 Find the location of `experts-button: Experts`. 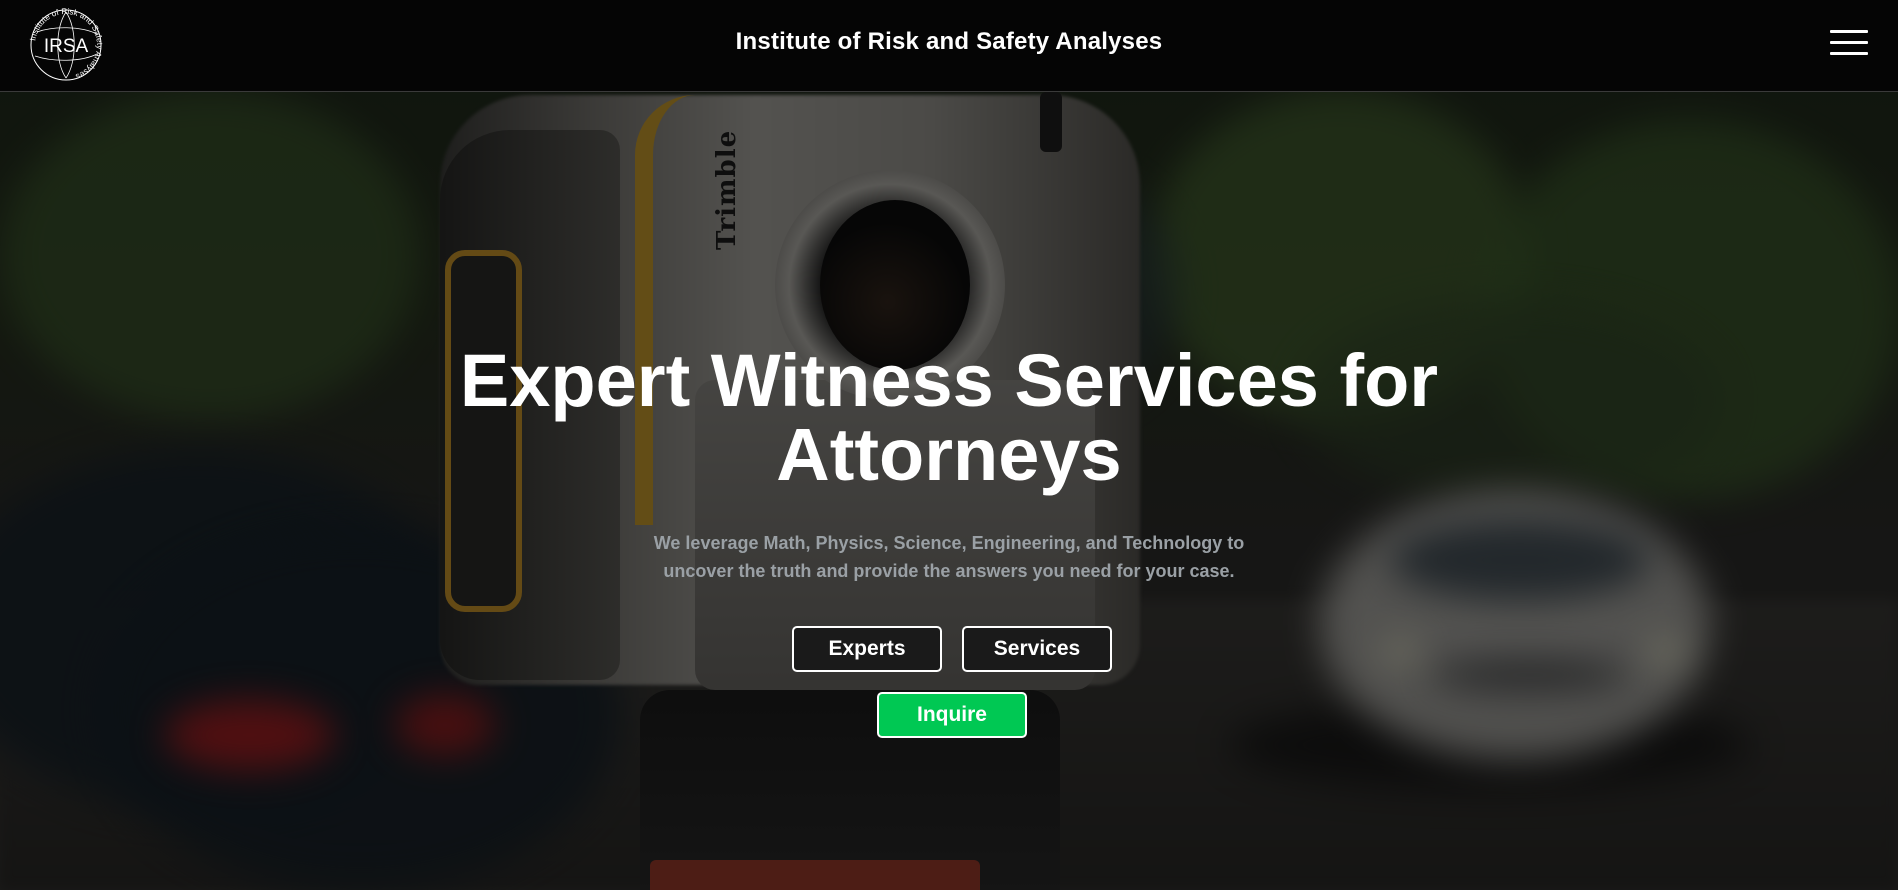

experts-button: Experts is located at coordinates (867, 649).